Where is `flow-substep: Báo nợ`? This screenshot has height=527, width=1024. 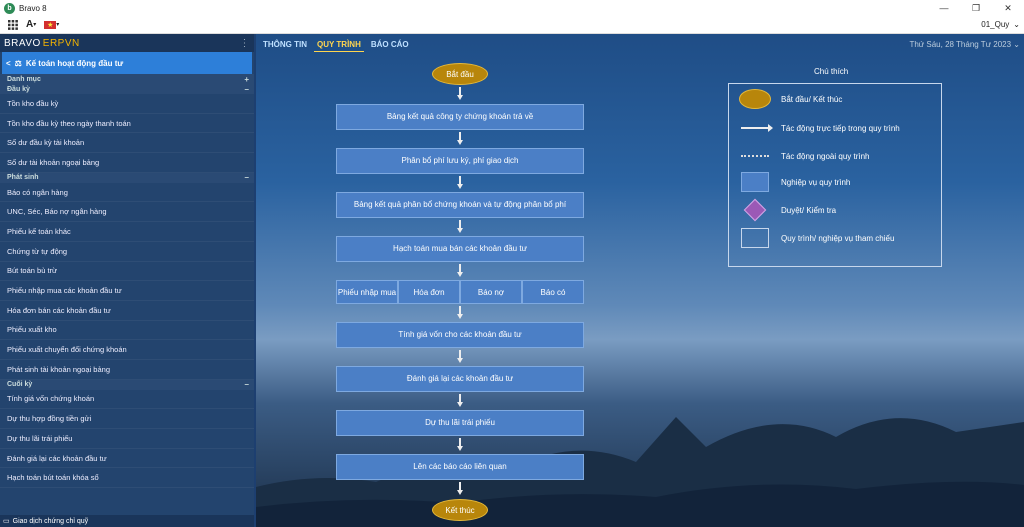
flow-substep: Báo nợ is located at coordinates (491, 292).